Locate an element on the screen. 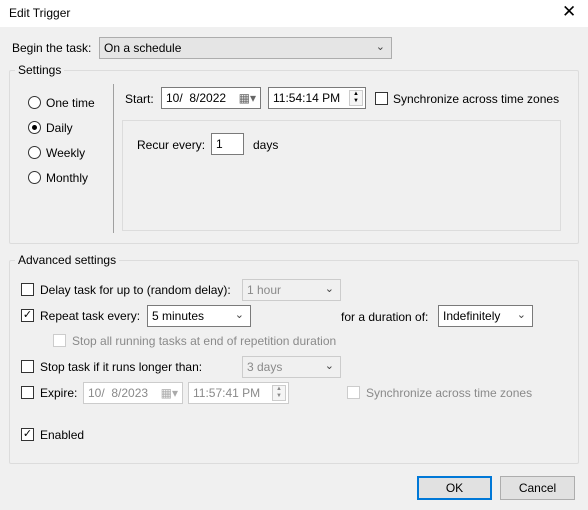  expire-time-input: 11:57:41 PM ▲ ▼ is located at coordinates (238, 393).